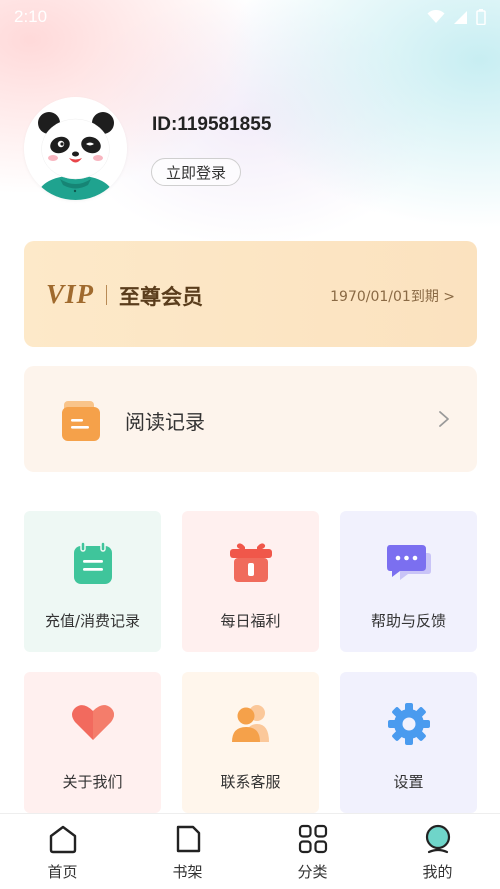 This screenshot has height=889, width=500. I want to click on battery-icon, so click(481, 17).